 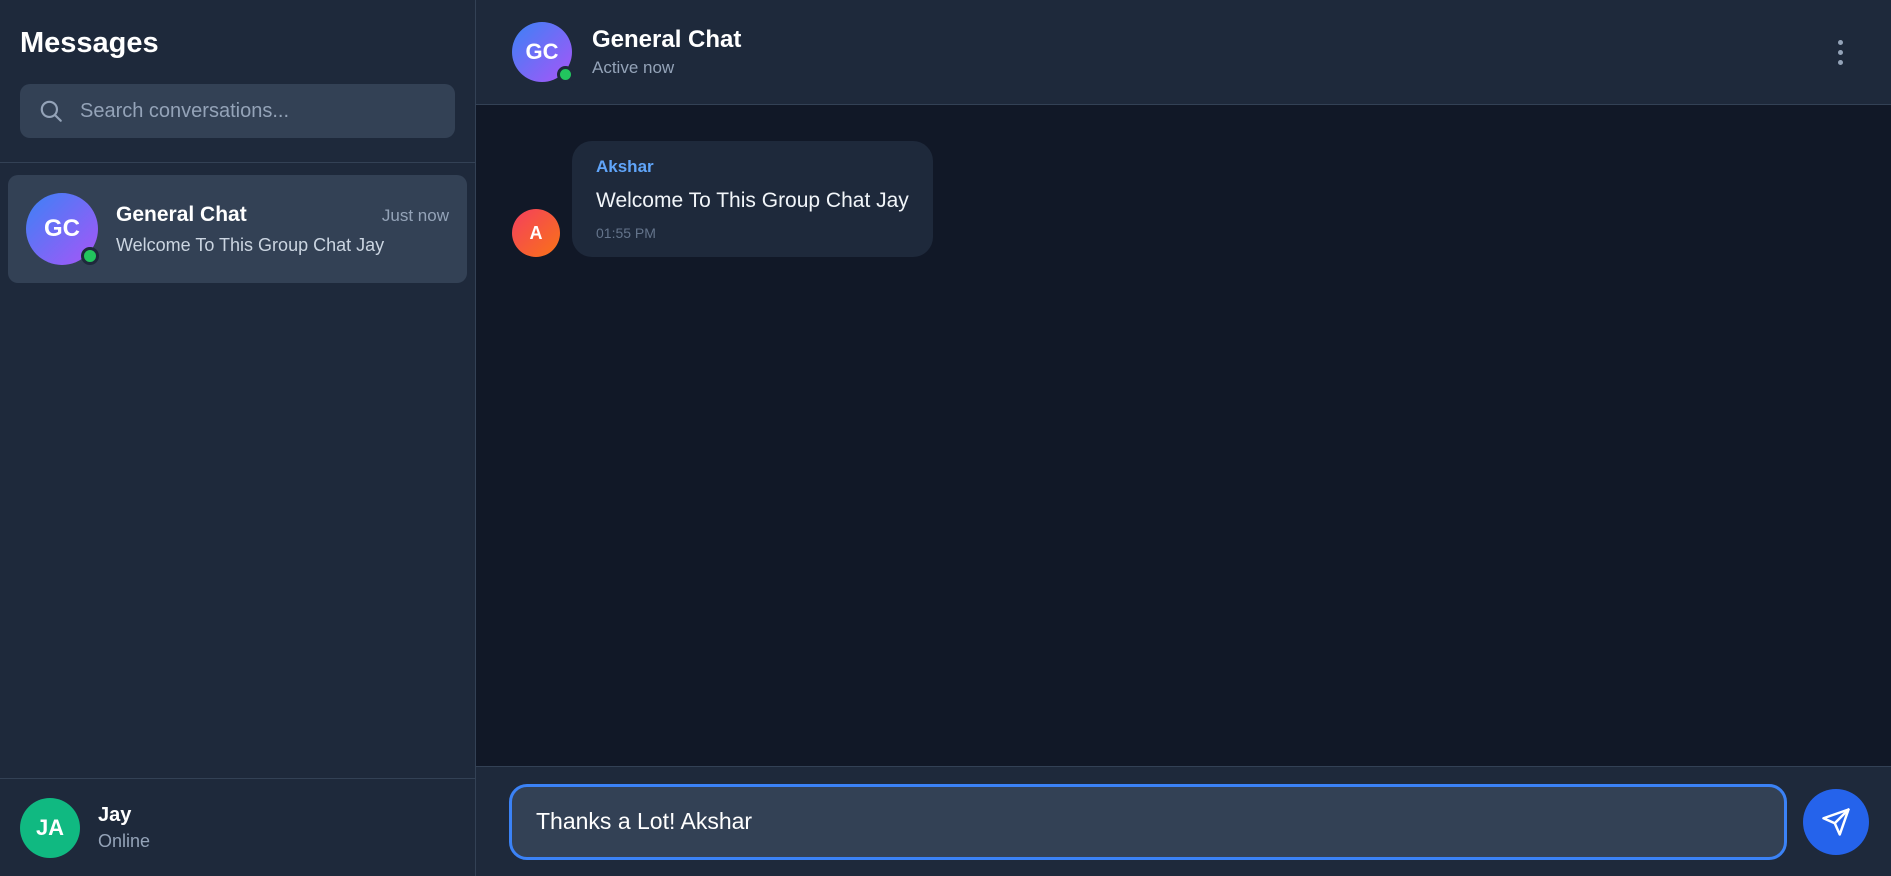 I want to click on search-input, so click(x=258, y=111).